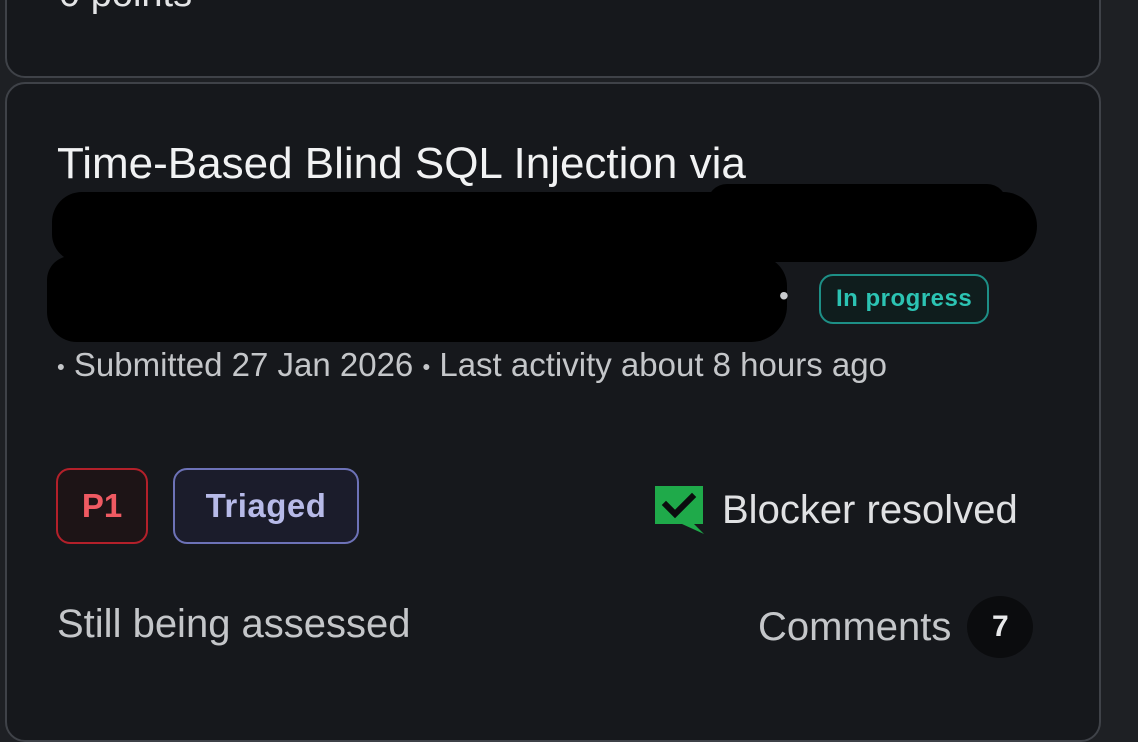 The height and width of the screenshot is (742, 1138). I want to click on chat-check-icon, so click(679, 510).